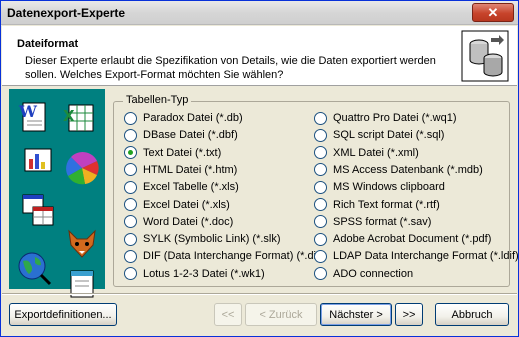 Image resolution: width=519 pixels, height=337 pixels. Describe the element at coordinates (376, 152) in the screenshot. I see `format-option-label: XML Datei (*.xml)` at that location.